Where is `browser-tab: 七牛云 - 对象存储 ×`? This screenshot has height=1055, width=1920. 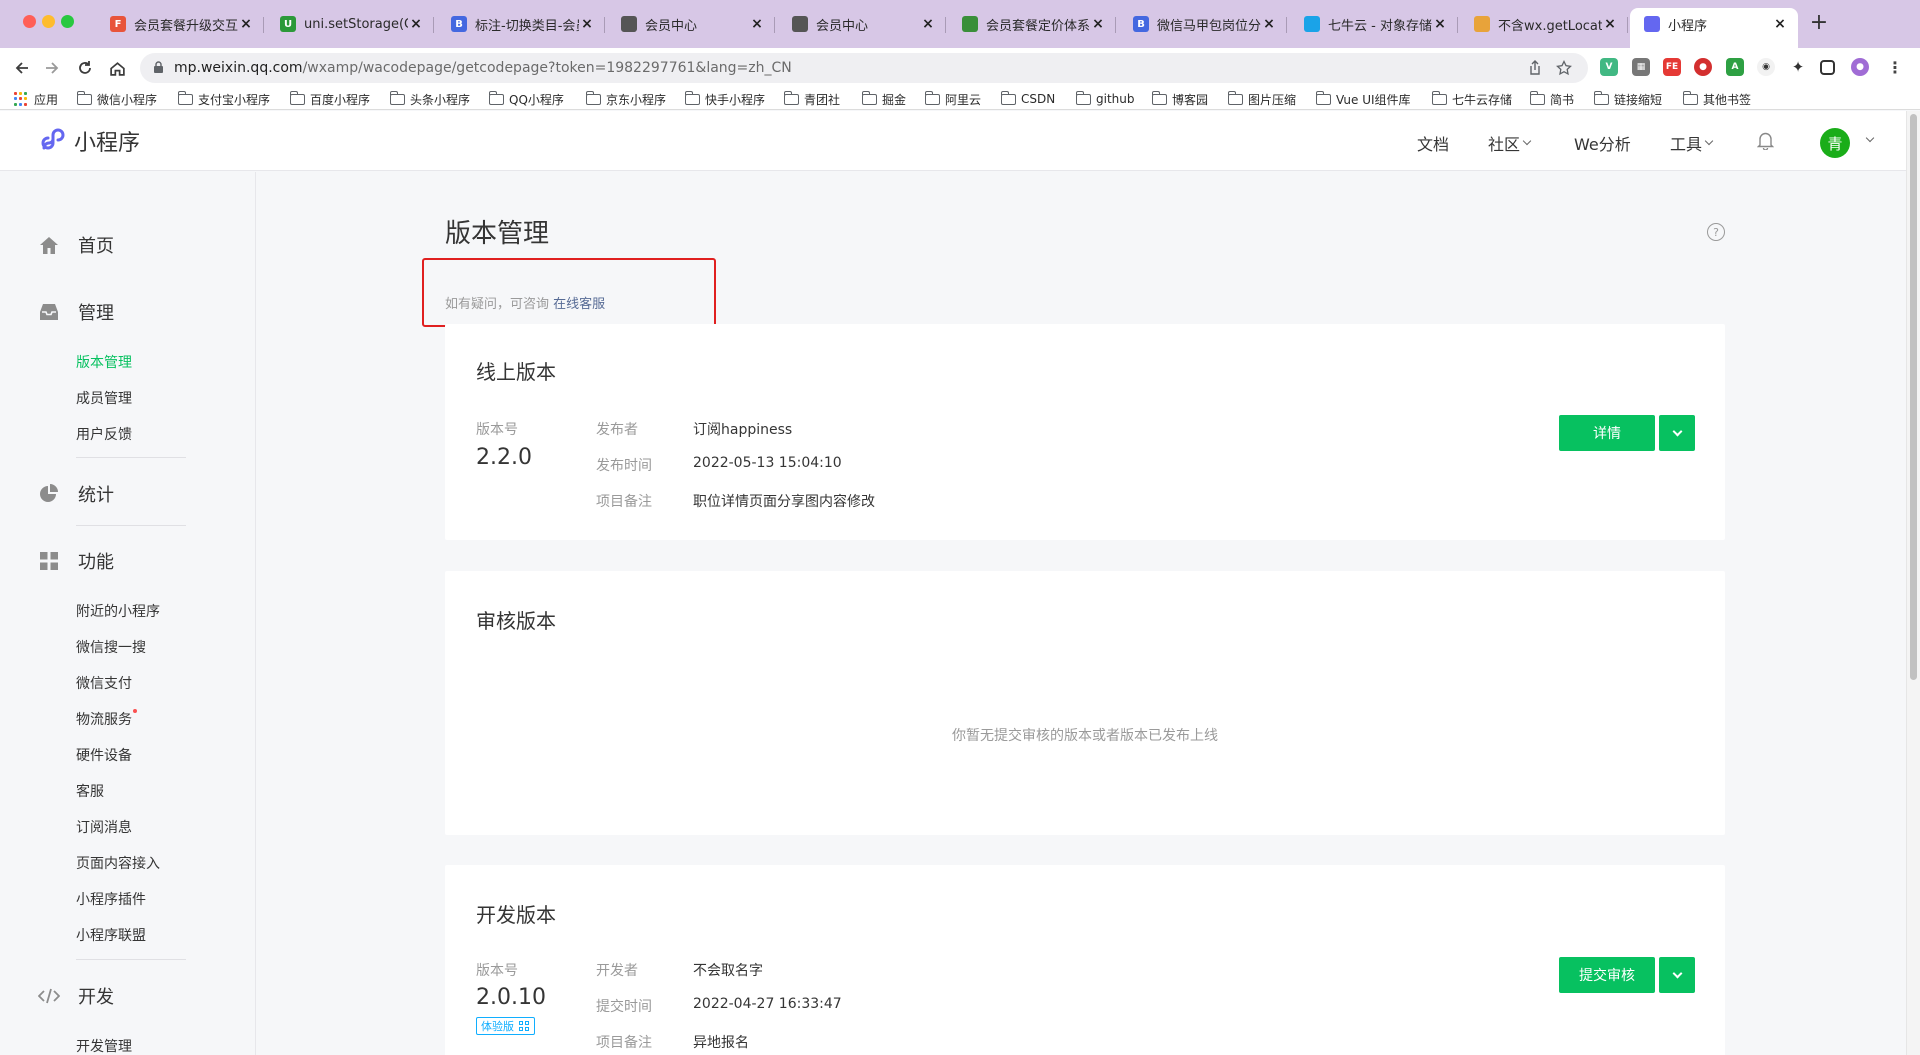 browser-tab: 七牛云 - 对象存储 × is located at coordinates (1374, 24).